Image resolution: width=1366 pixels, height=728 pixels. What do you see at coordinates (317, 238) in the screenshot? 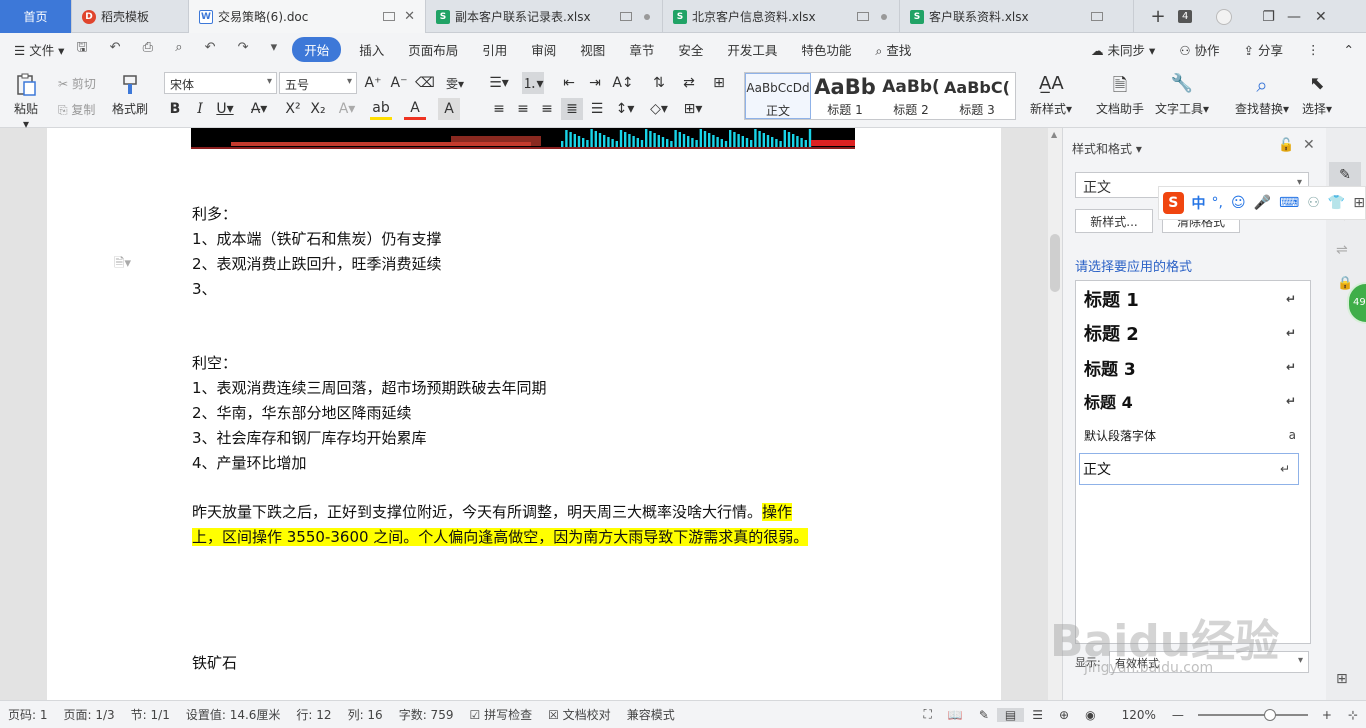
I see `doc-line: 1、成本端（铁矿石和焦炭）仍有支撑` at bounding box center [317, 238].